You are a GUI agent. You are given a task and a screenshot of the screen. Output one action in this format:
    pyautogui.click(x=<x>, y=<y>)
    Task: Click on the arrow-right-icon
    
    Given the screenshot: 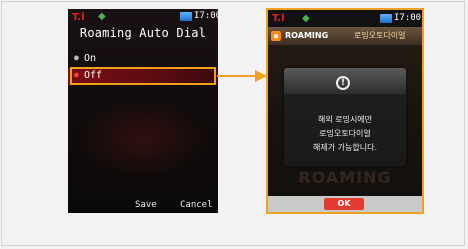 What is the action you would take?
    pyautogui.click(x=242, y=76)
    